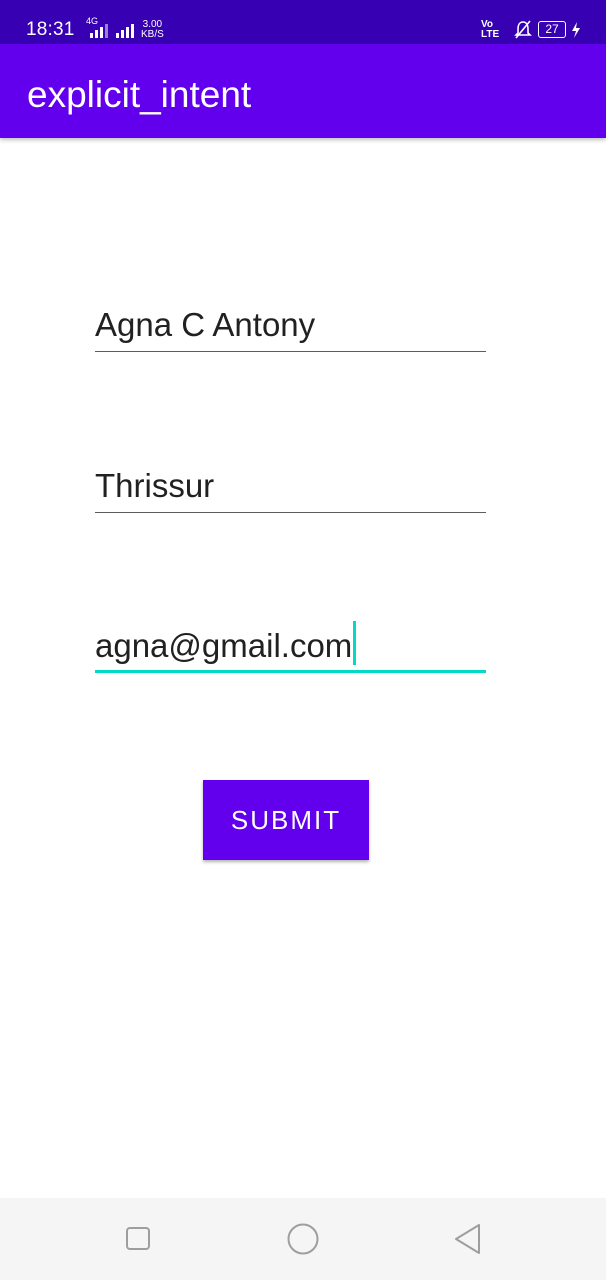  I want to click on volte-indicator: Vo LTE, so click(490, 30).